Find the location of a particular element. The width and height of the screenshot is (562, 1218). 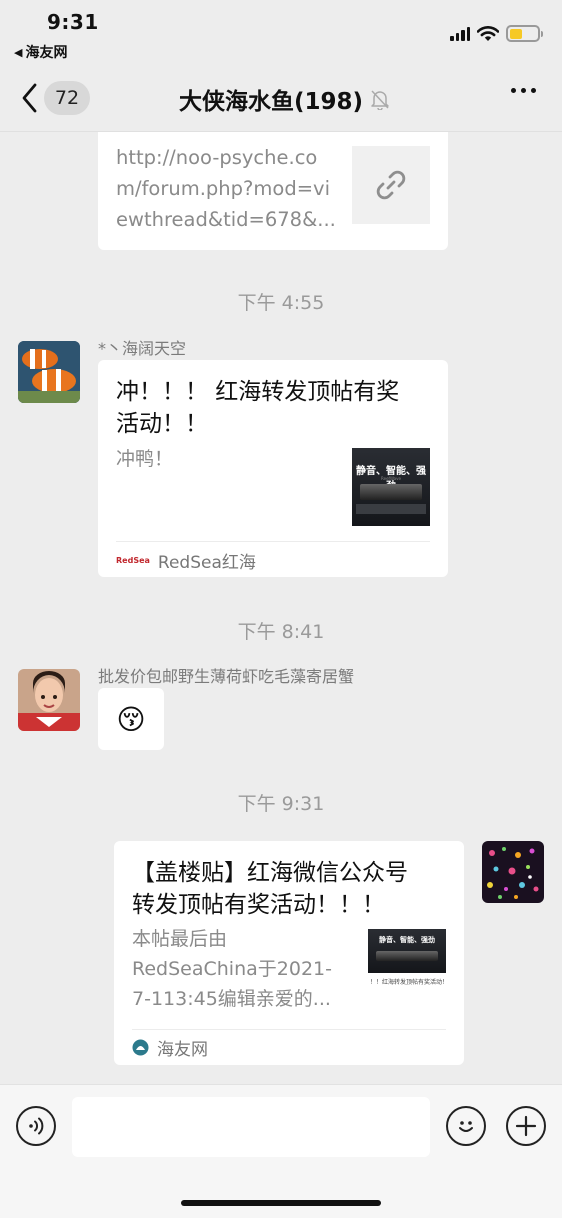

link-icon is located at coordinates (391, 185).